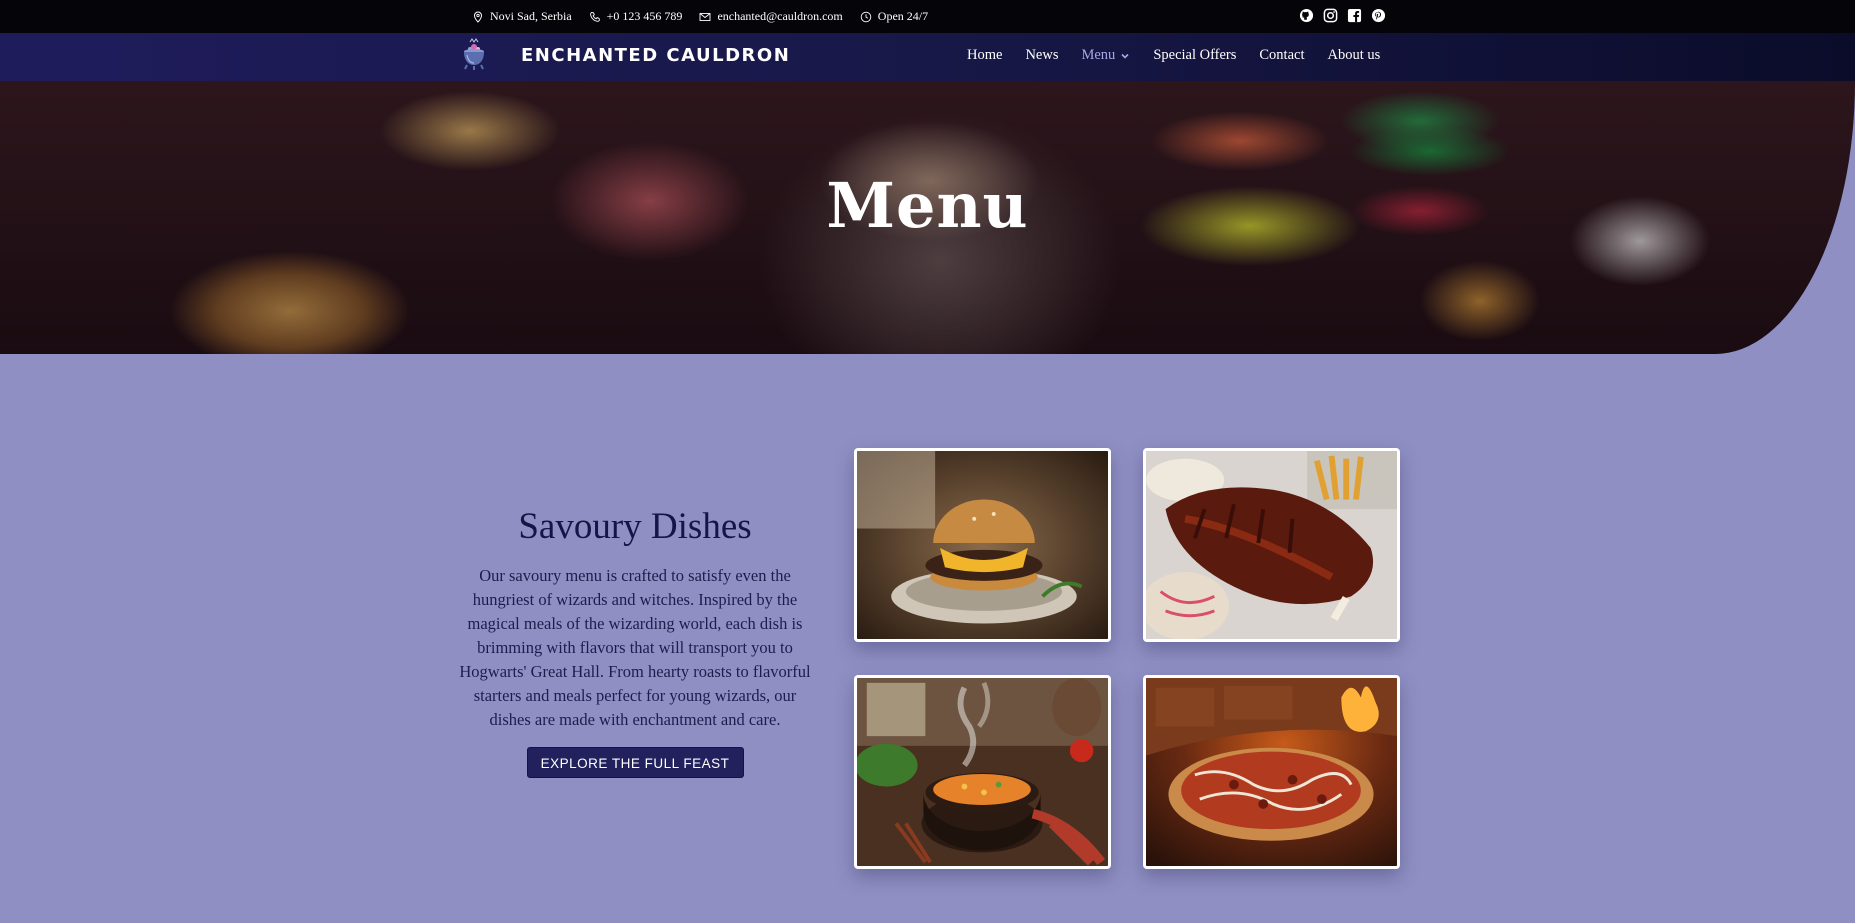 The height and width of the screenshot is (923, 1855). I want to click on email-text: enchanted@cauldron.com, so click(780, 16).